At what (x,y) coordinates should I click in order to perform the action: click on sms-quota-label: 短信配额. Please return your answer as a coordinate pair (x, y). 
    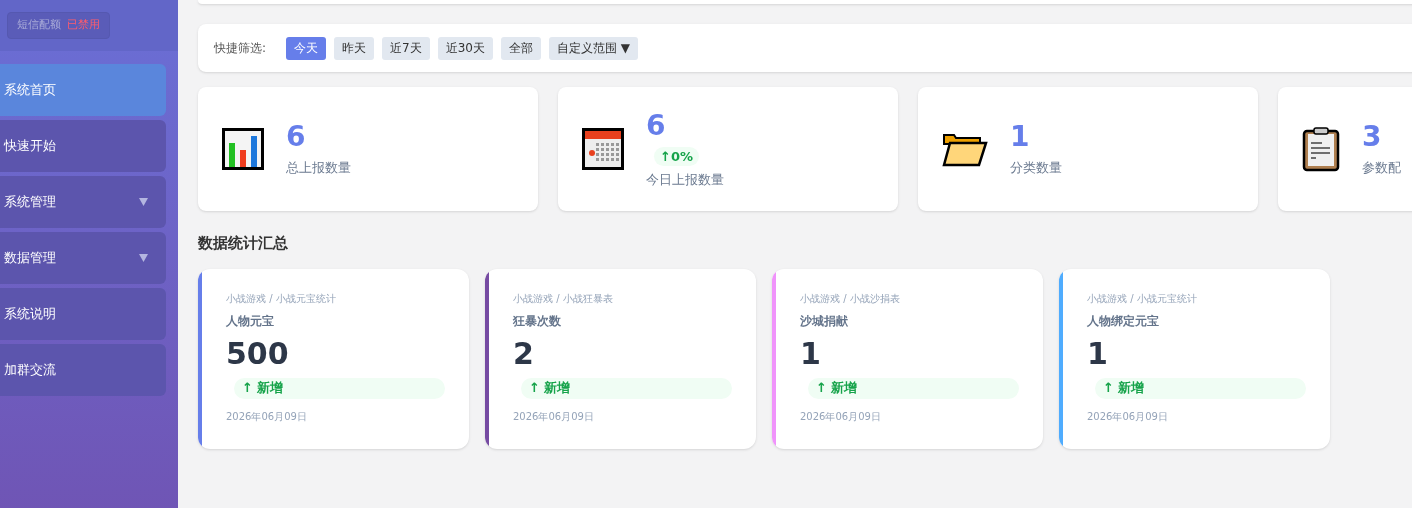
    Looking at the image, I should click on (39, 25).